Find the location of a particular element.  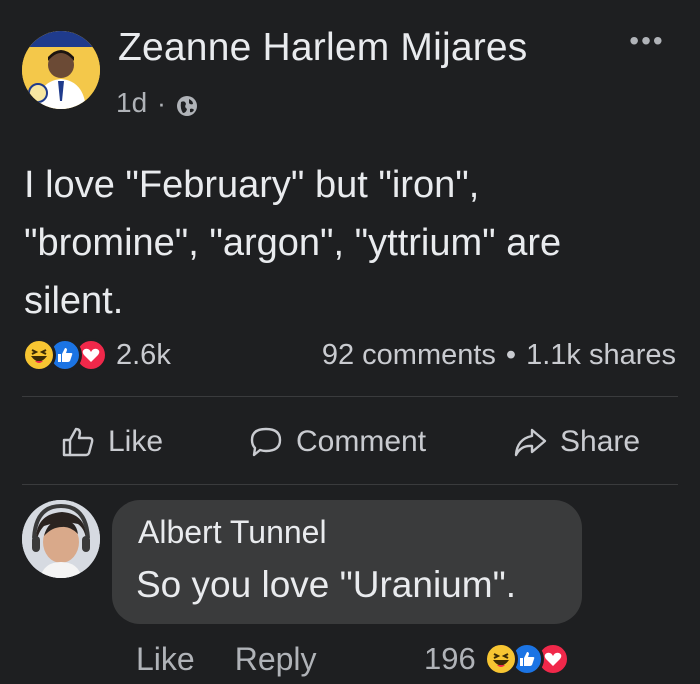

comment-reaction-count: 196 is located at coordinates (450, 658).